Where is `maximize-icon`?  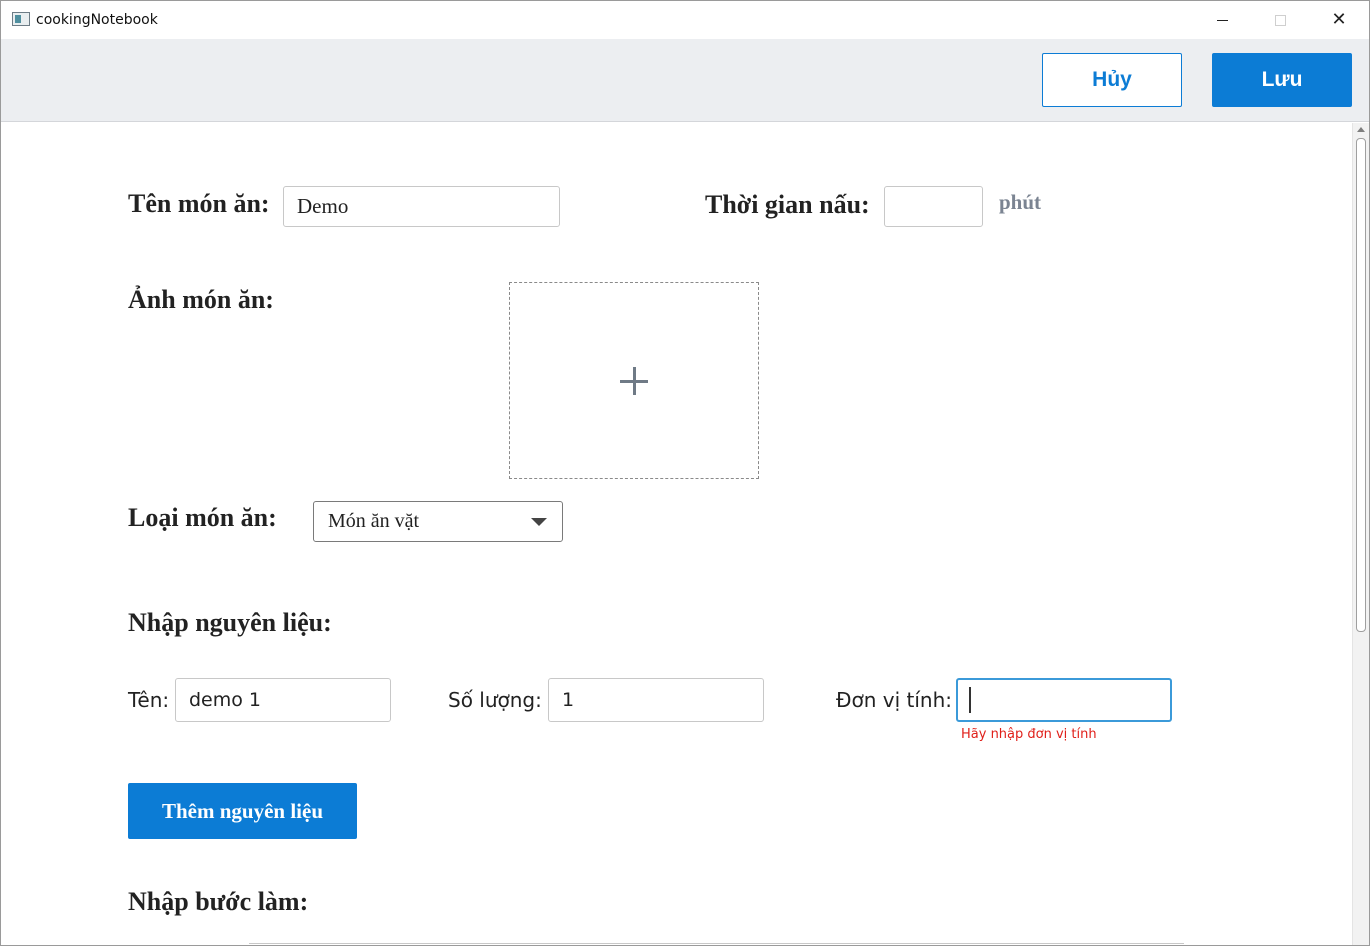 maximize-icon is located at coordinates (1280, 20).